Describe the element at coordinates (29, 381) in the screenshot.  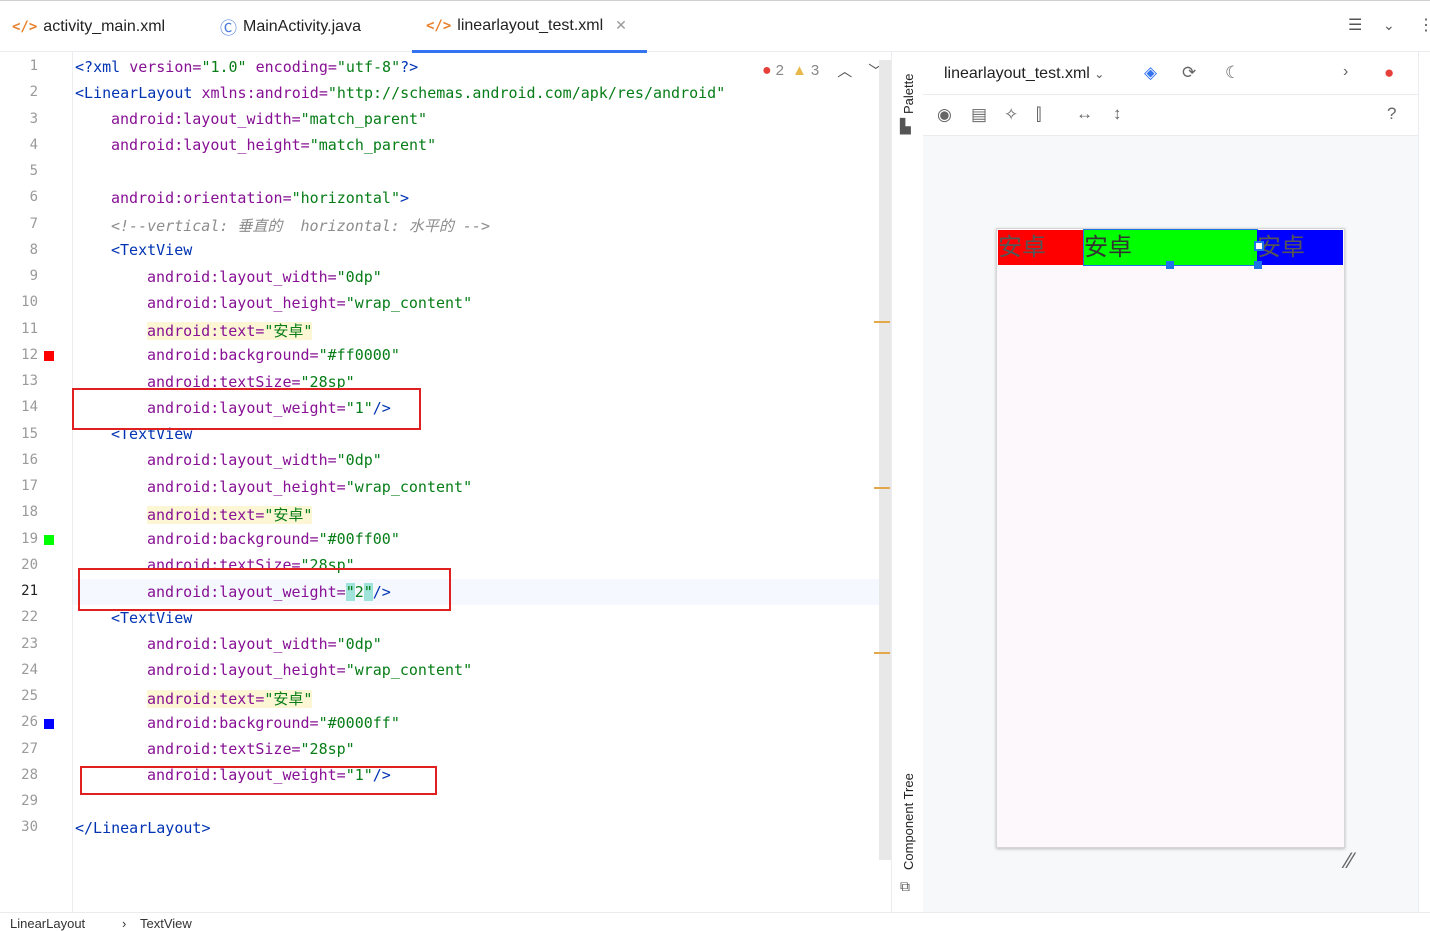
I see `line-number: 13` at that location.